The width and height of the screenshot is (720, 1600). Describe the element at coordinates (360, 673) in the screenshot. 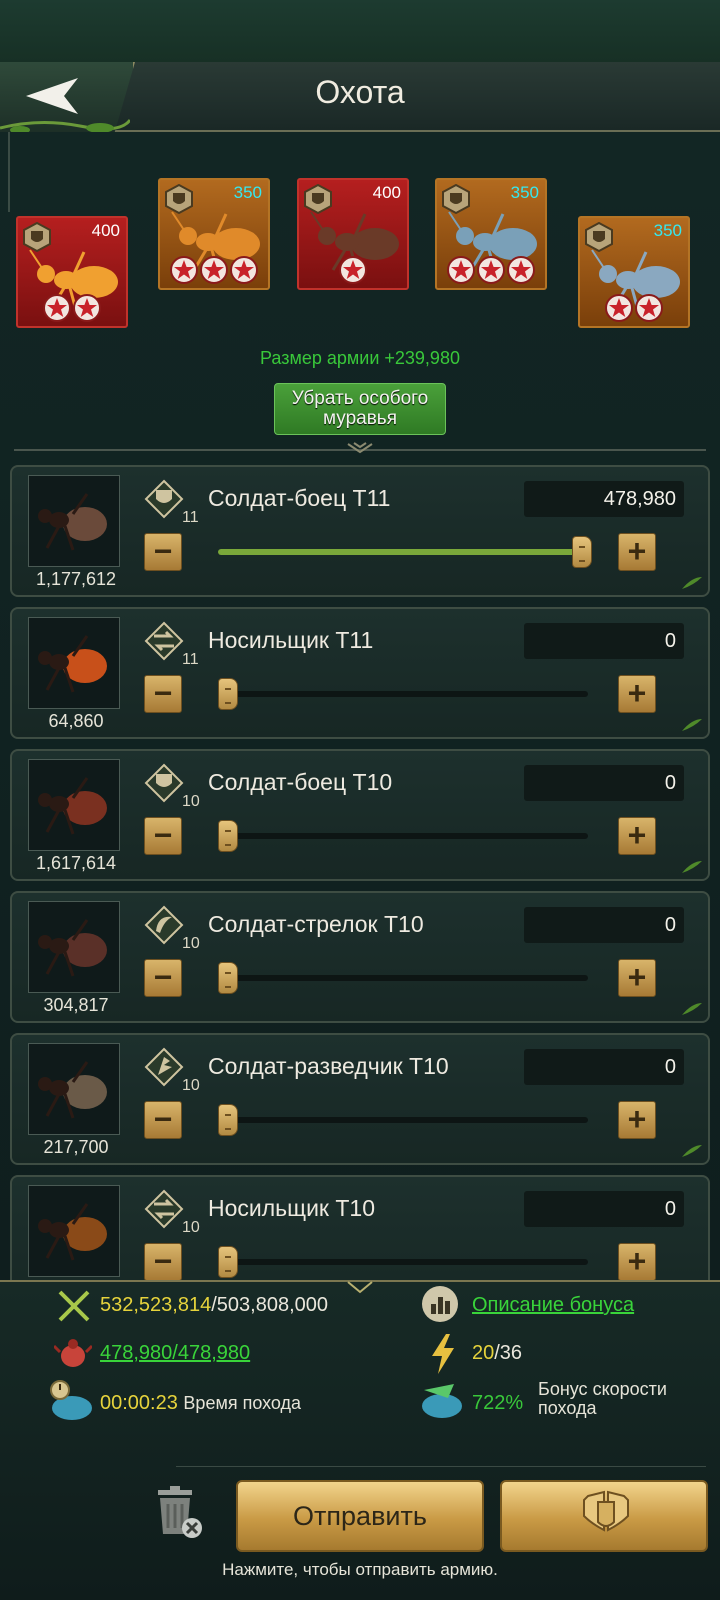

I see `unit-row: 64,860 11 Носильщик T11 0 − +` at that location.